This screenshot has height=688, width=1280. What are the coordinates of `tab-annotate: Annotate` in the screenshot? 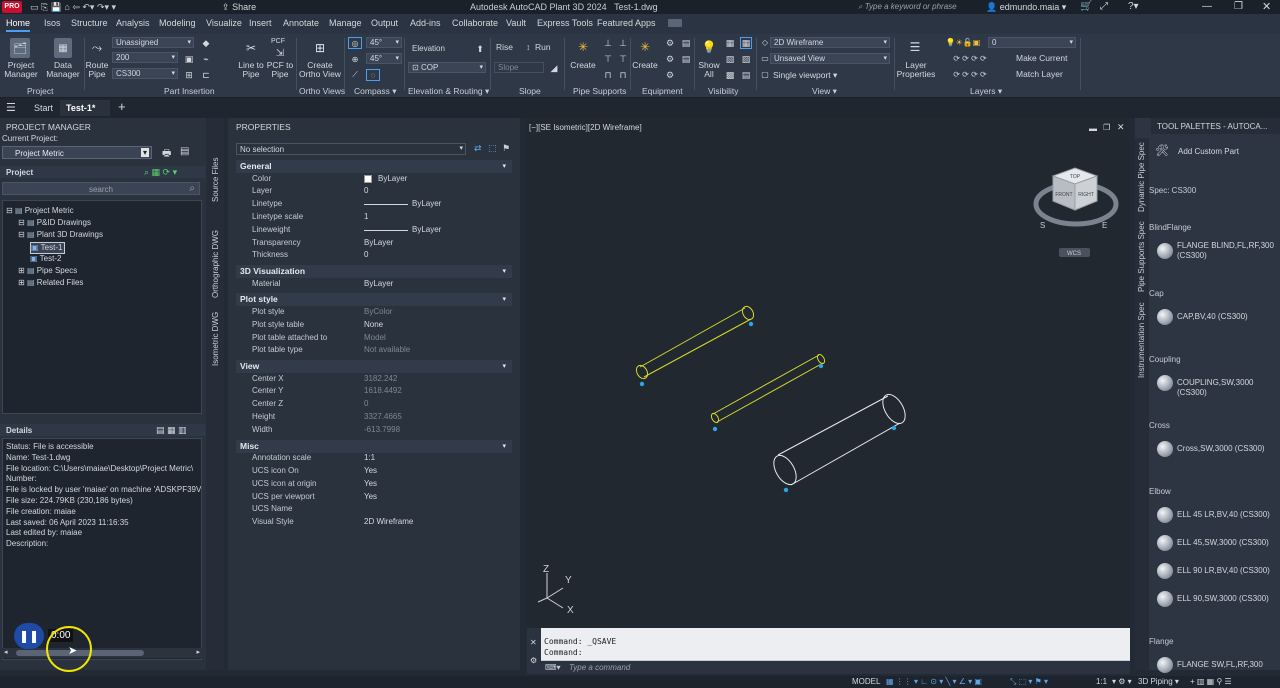 It's located at (301, 23).